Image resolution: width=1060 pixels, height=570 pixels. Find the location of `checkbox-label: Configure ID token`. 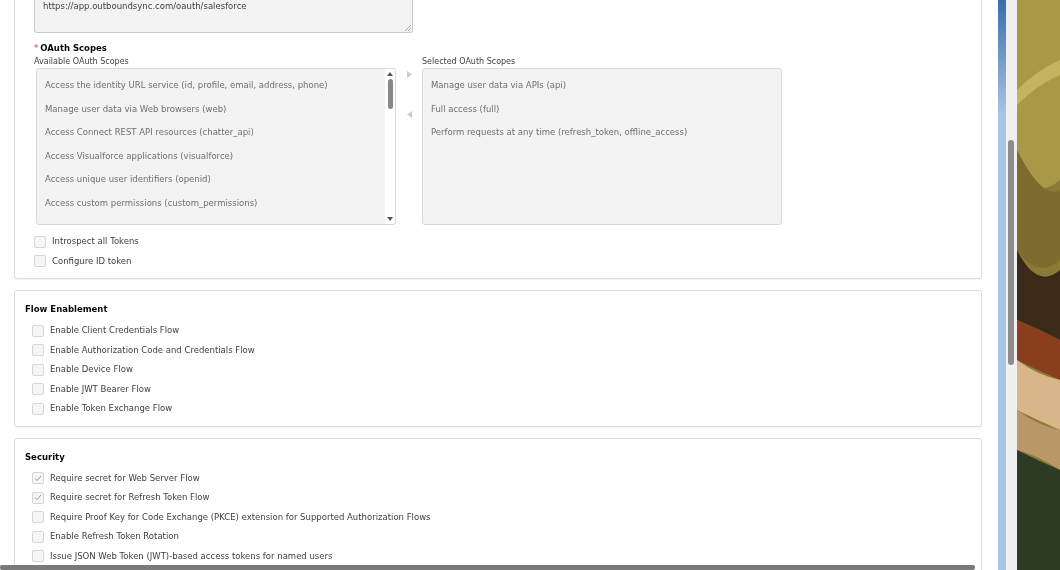

checkbox-label: Configure ID token is located at coordinates (92, 261).